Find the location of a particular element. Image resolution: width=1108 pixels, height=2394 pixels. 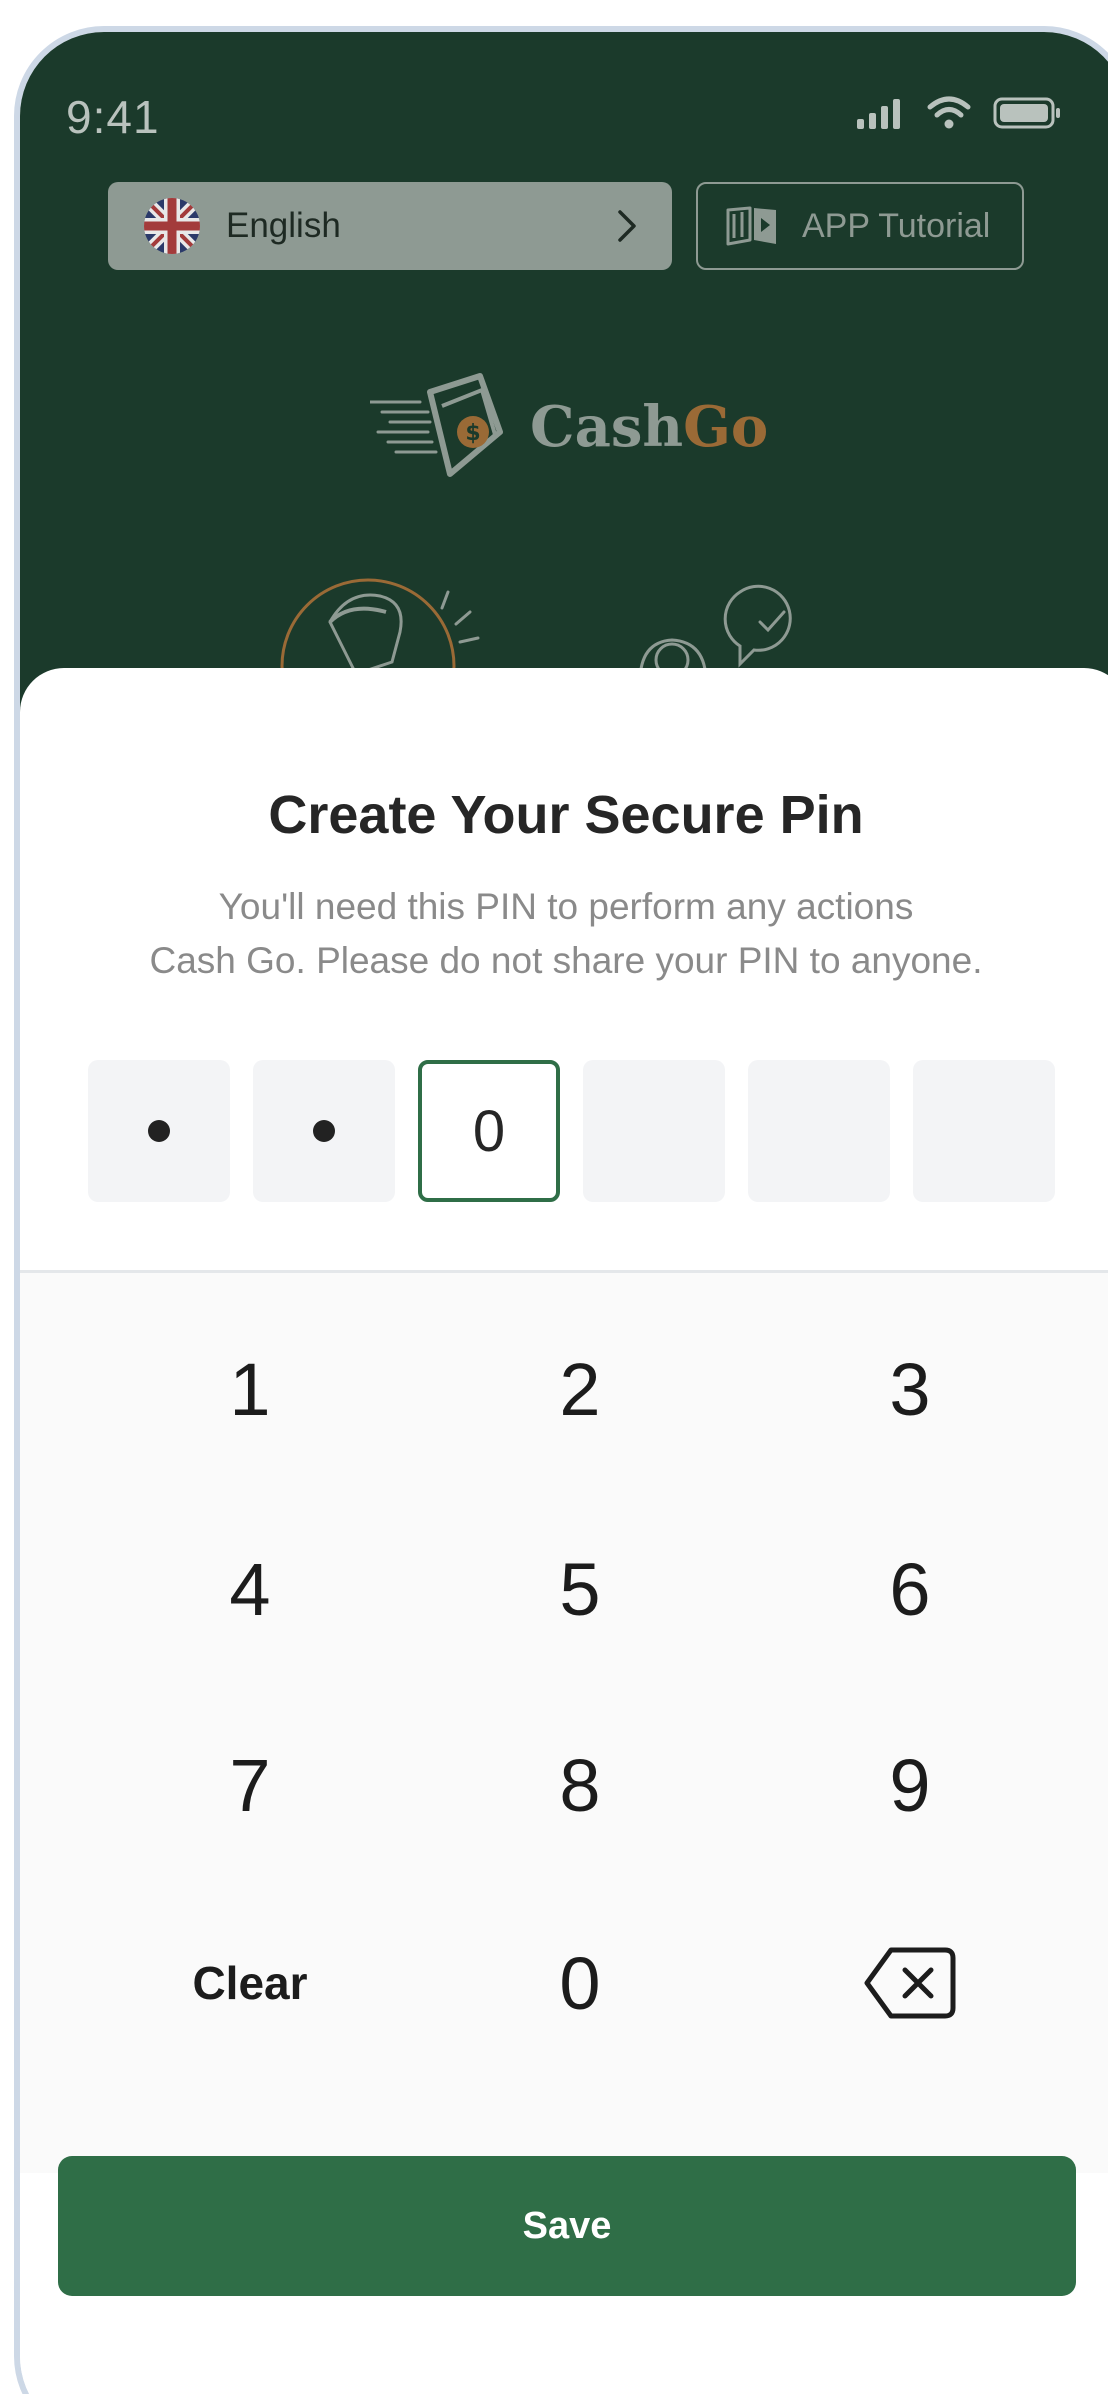

cashgo-logo: $ CashGo is located at coordinates (569, 427).